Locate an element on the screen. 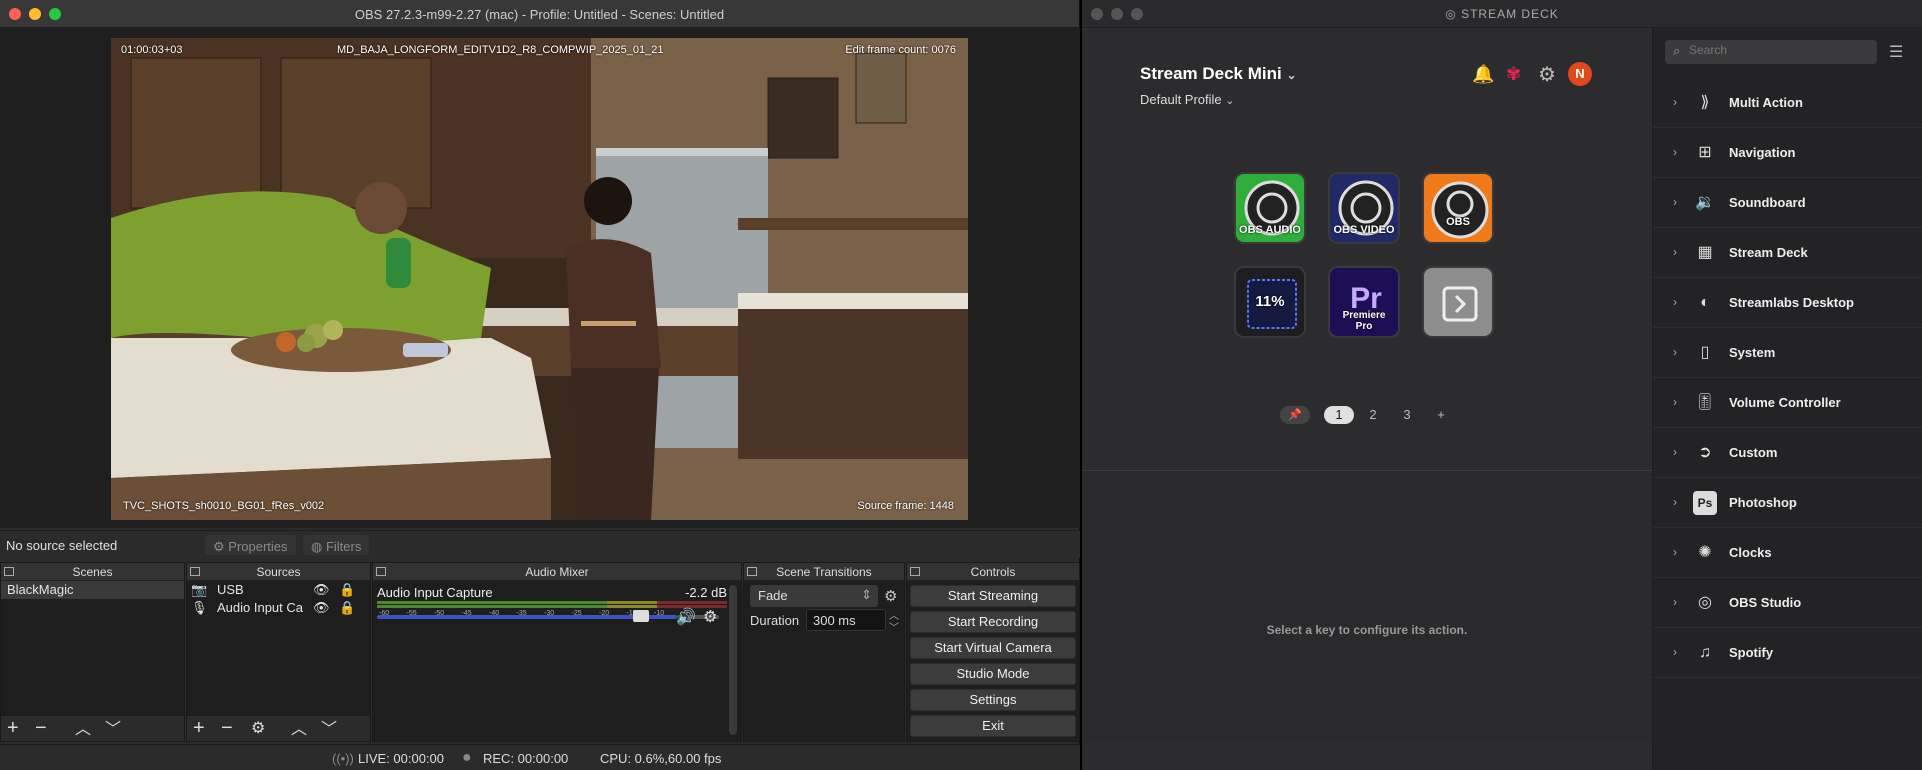  action-category: › 🔉 Soundboard is located at coordinates (1787, 203).